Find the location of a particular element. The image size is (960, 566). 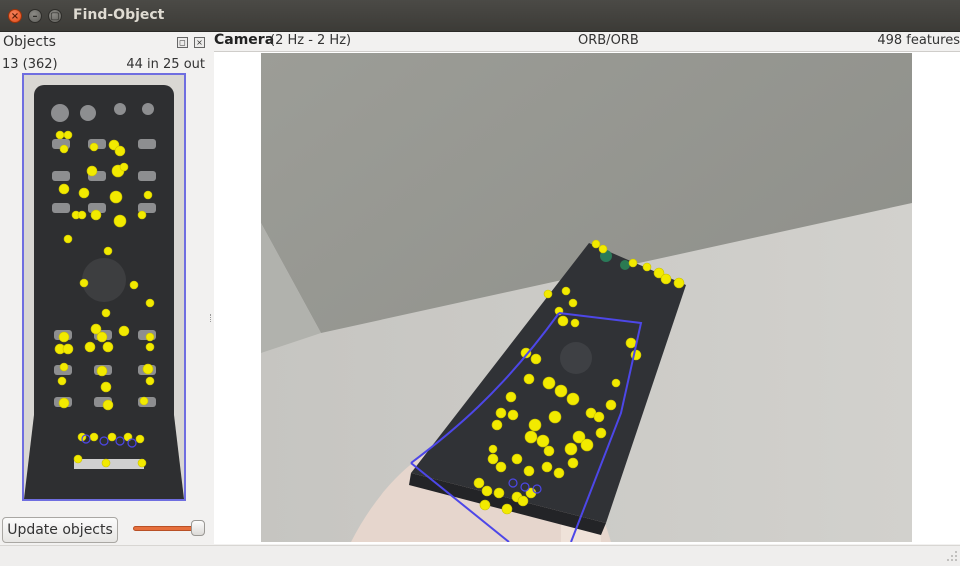

inliers-outliers-label: 44 in 25 out is located at coordinates (165, 64).